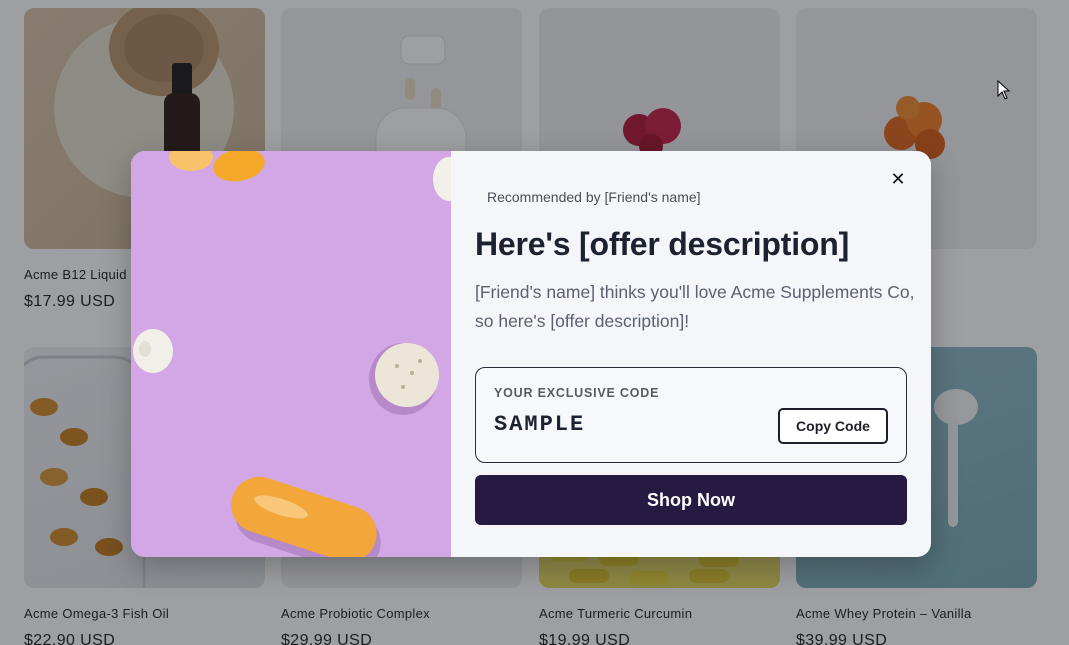 The height and width of the screenshot is (645, 1069). Describe the element at coordinates (691, 415) in the screenshot. I see `exclusive-code-box: YOUR EXCLUSIVE CODE SAMPLE Copy Code` at that location.